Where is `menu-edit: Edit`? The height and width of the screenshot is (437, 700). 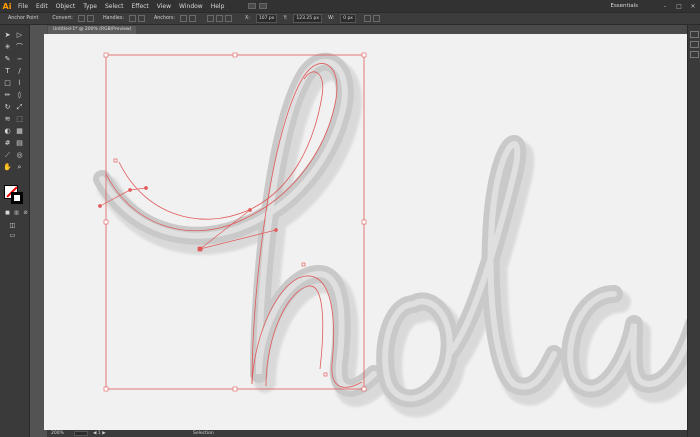
menu-edit: Edit is located at coordinates (42, 6).